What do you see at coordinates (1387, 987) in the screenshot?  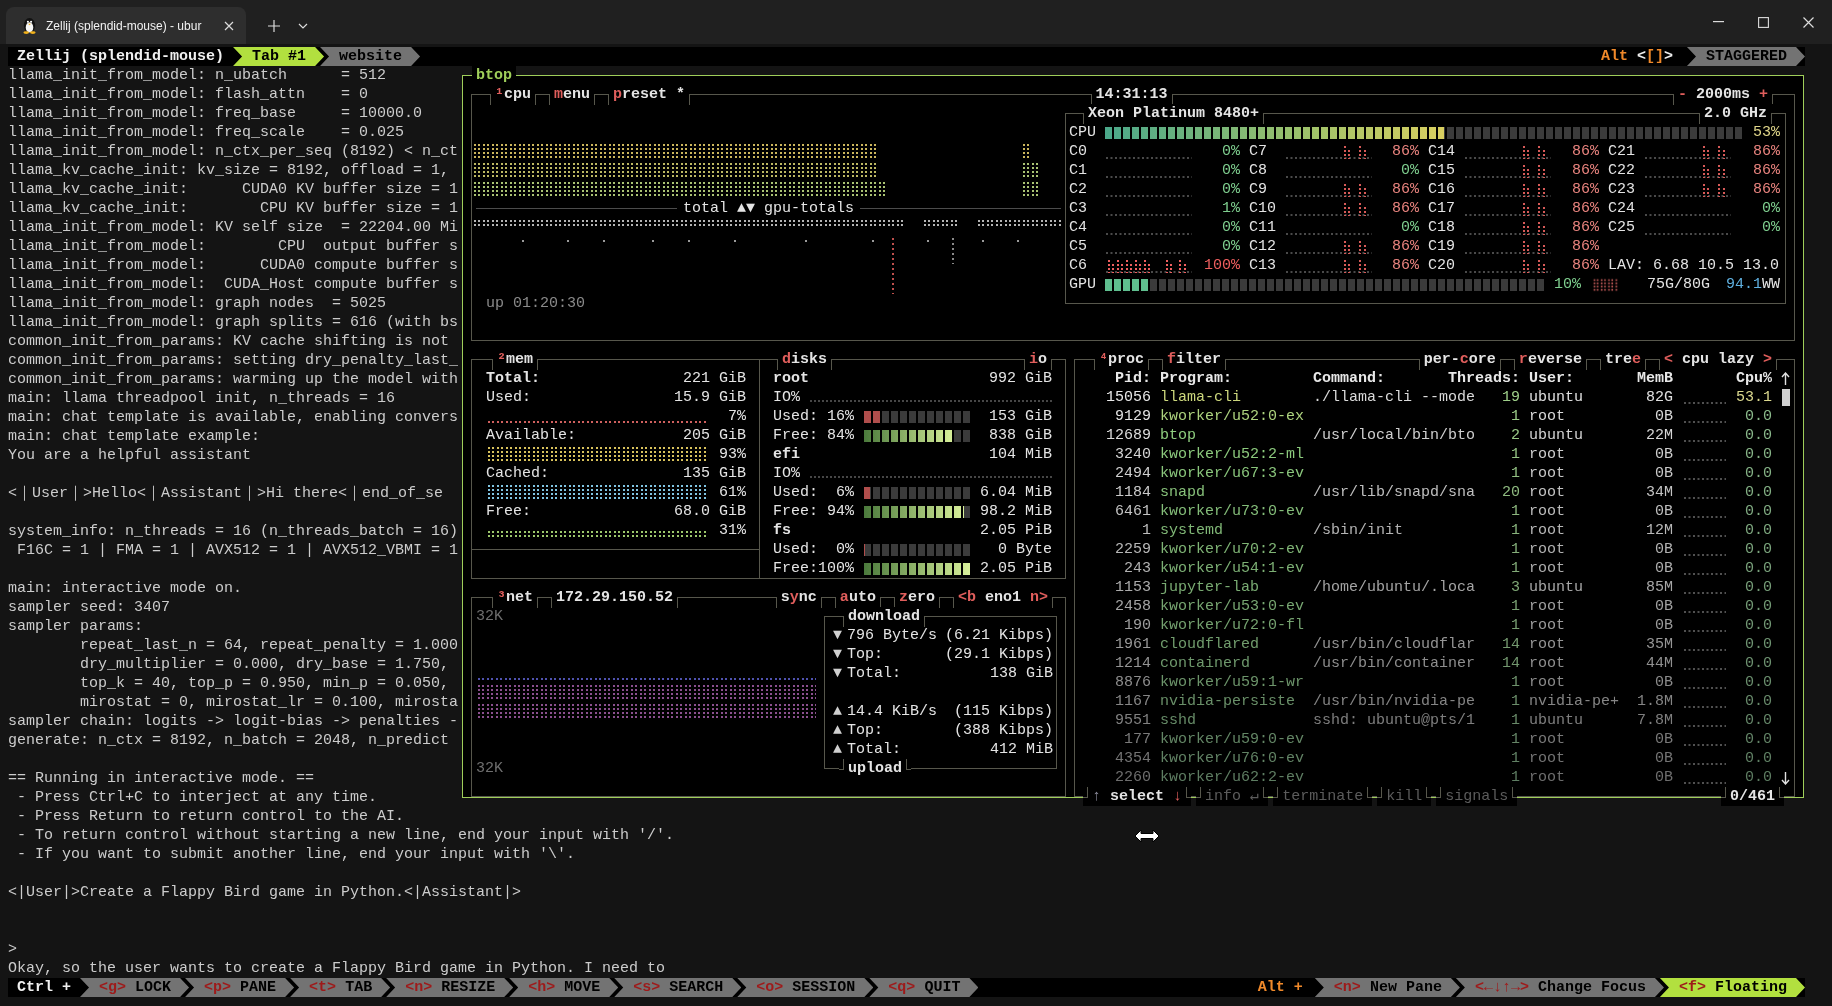 I see `shortcut-button: <n> New Pane` at bounding box center [1387, 987].